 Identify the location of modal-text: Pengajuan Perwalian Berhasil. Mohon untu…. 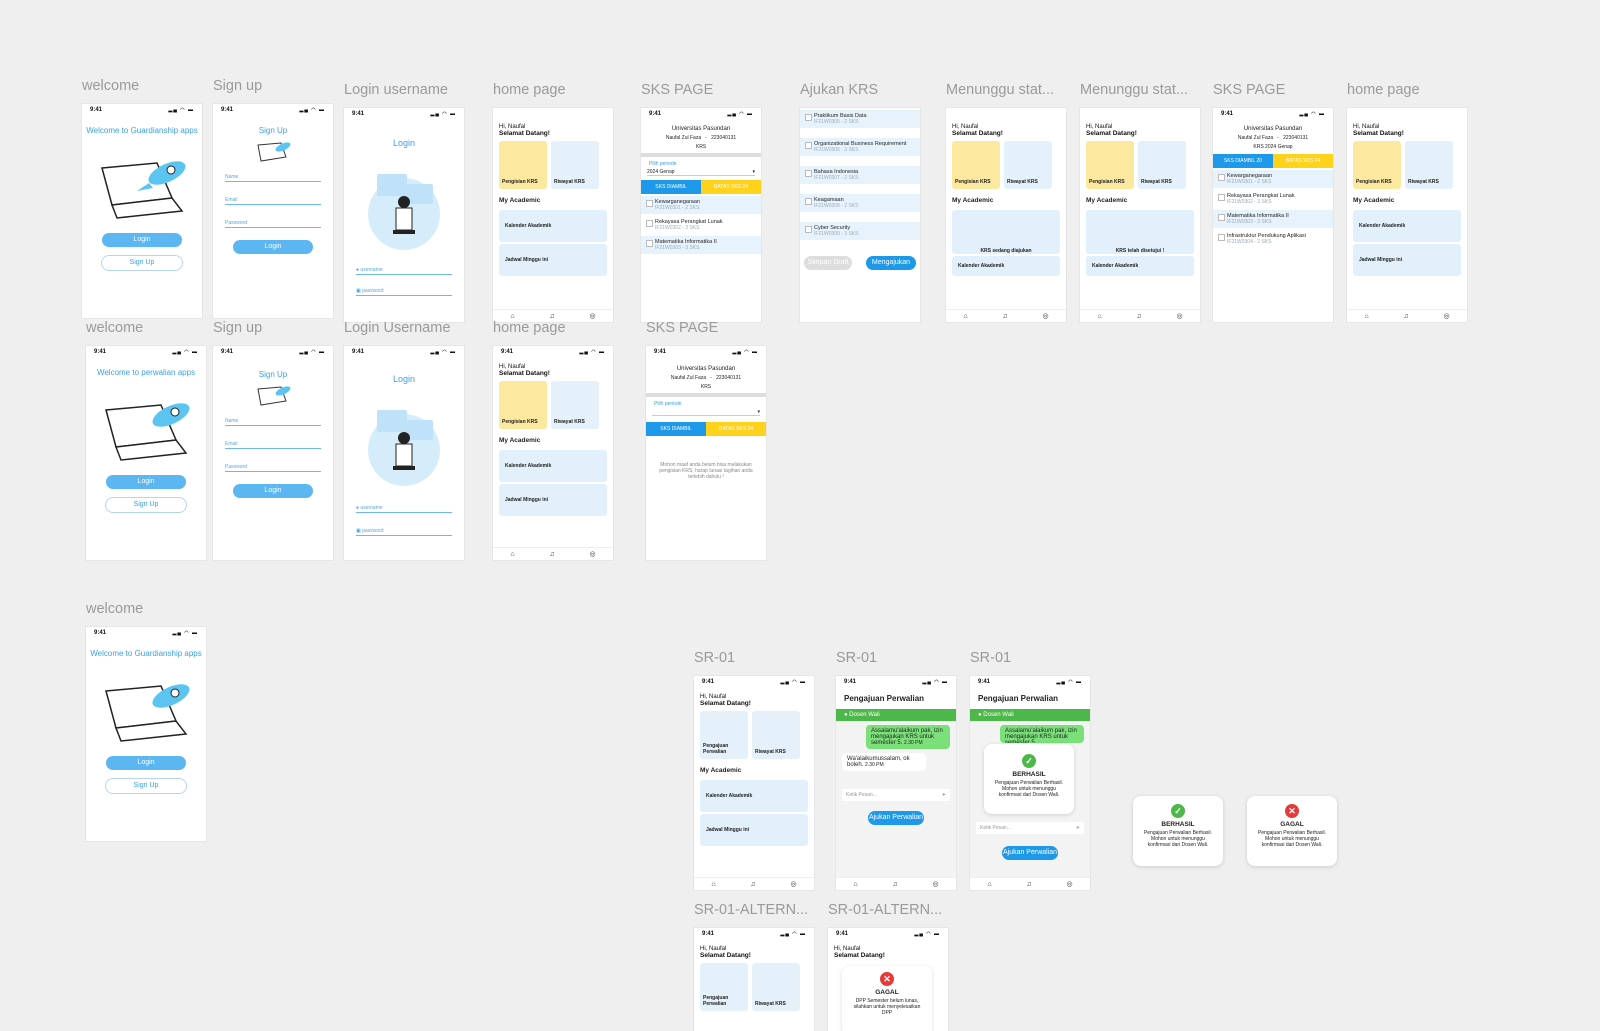
(1178, 839).